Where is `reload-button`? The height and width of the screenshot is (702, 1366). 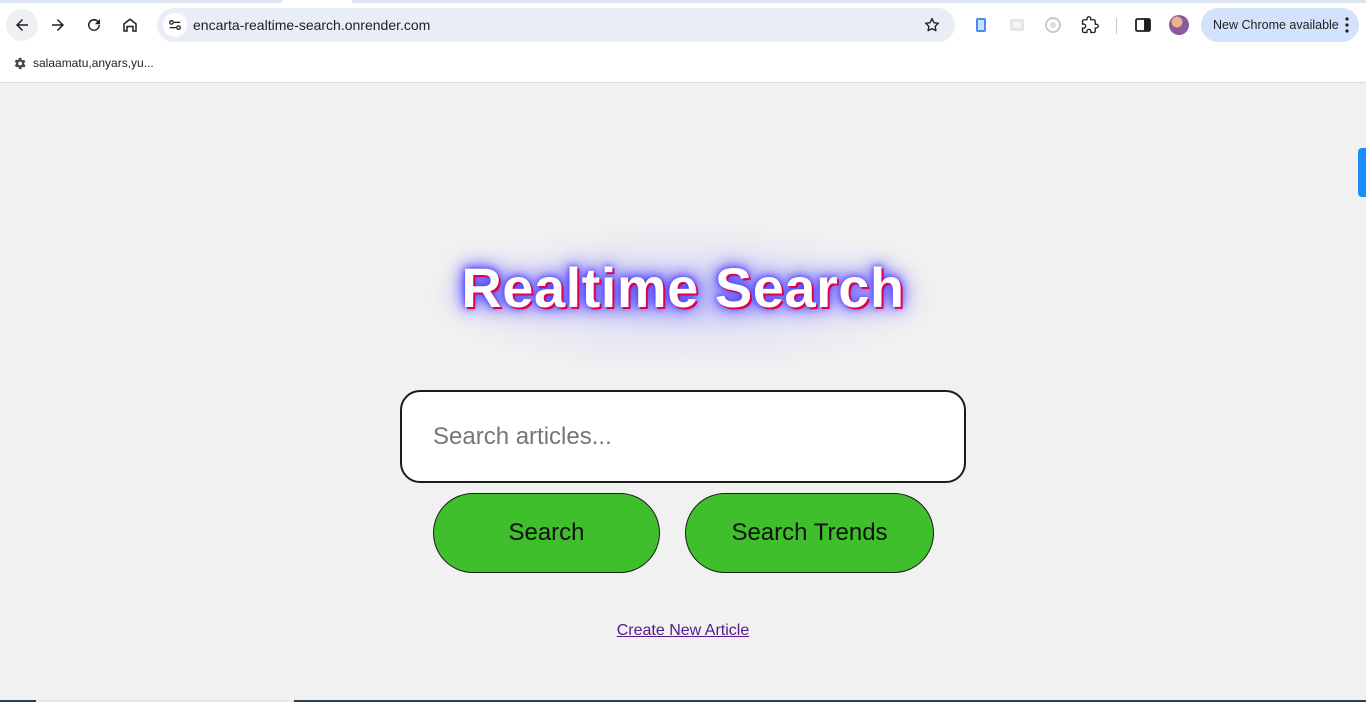
reload-button is located at coordinates (94, 25).